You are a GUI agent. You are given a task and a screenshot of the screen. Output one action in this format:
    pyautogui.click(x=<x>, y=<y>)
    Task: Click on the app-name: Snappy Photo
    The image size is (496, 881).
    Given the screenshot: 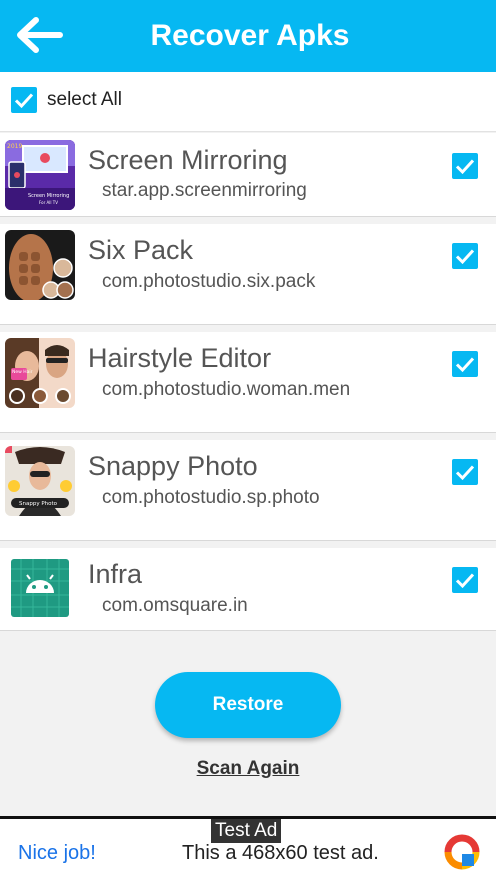 What is the action you would take?
    pyautogui.click(x=173, y=466)
    